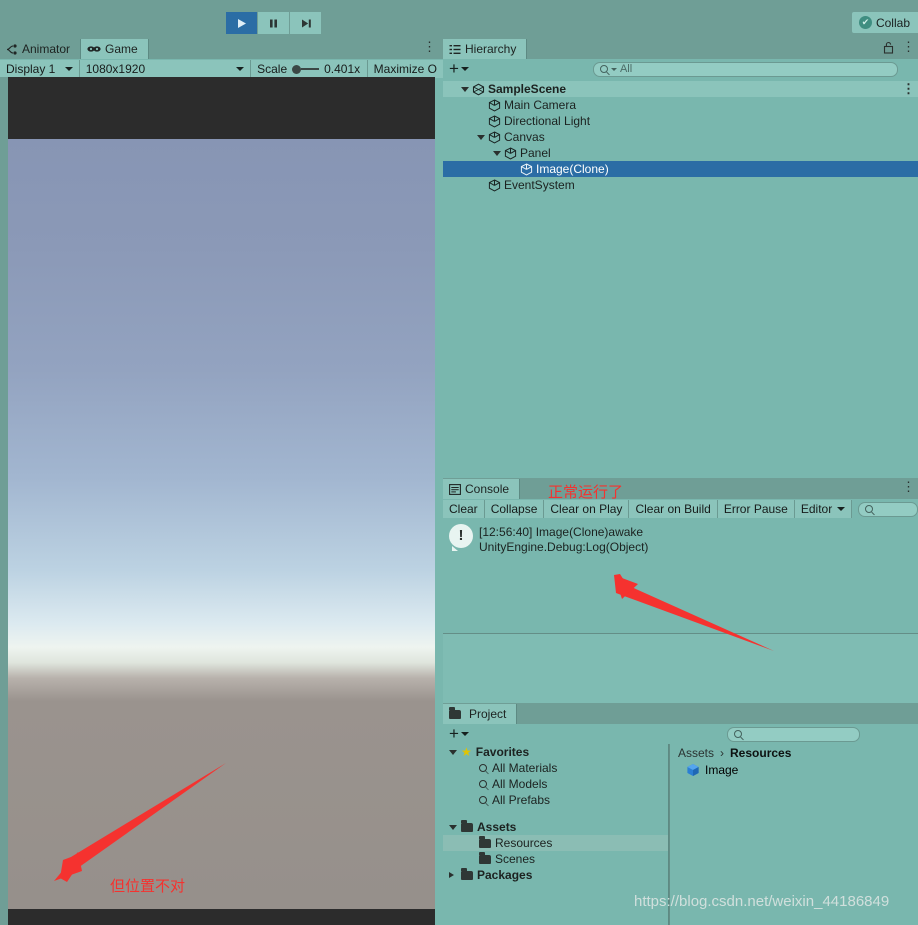 This screenshot has height=925, width=918. I want to click on hierarchy-search-text: All, so click(626, 69).